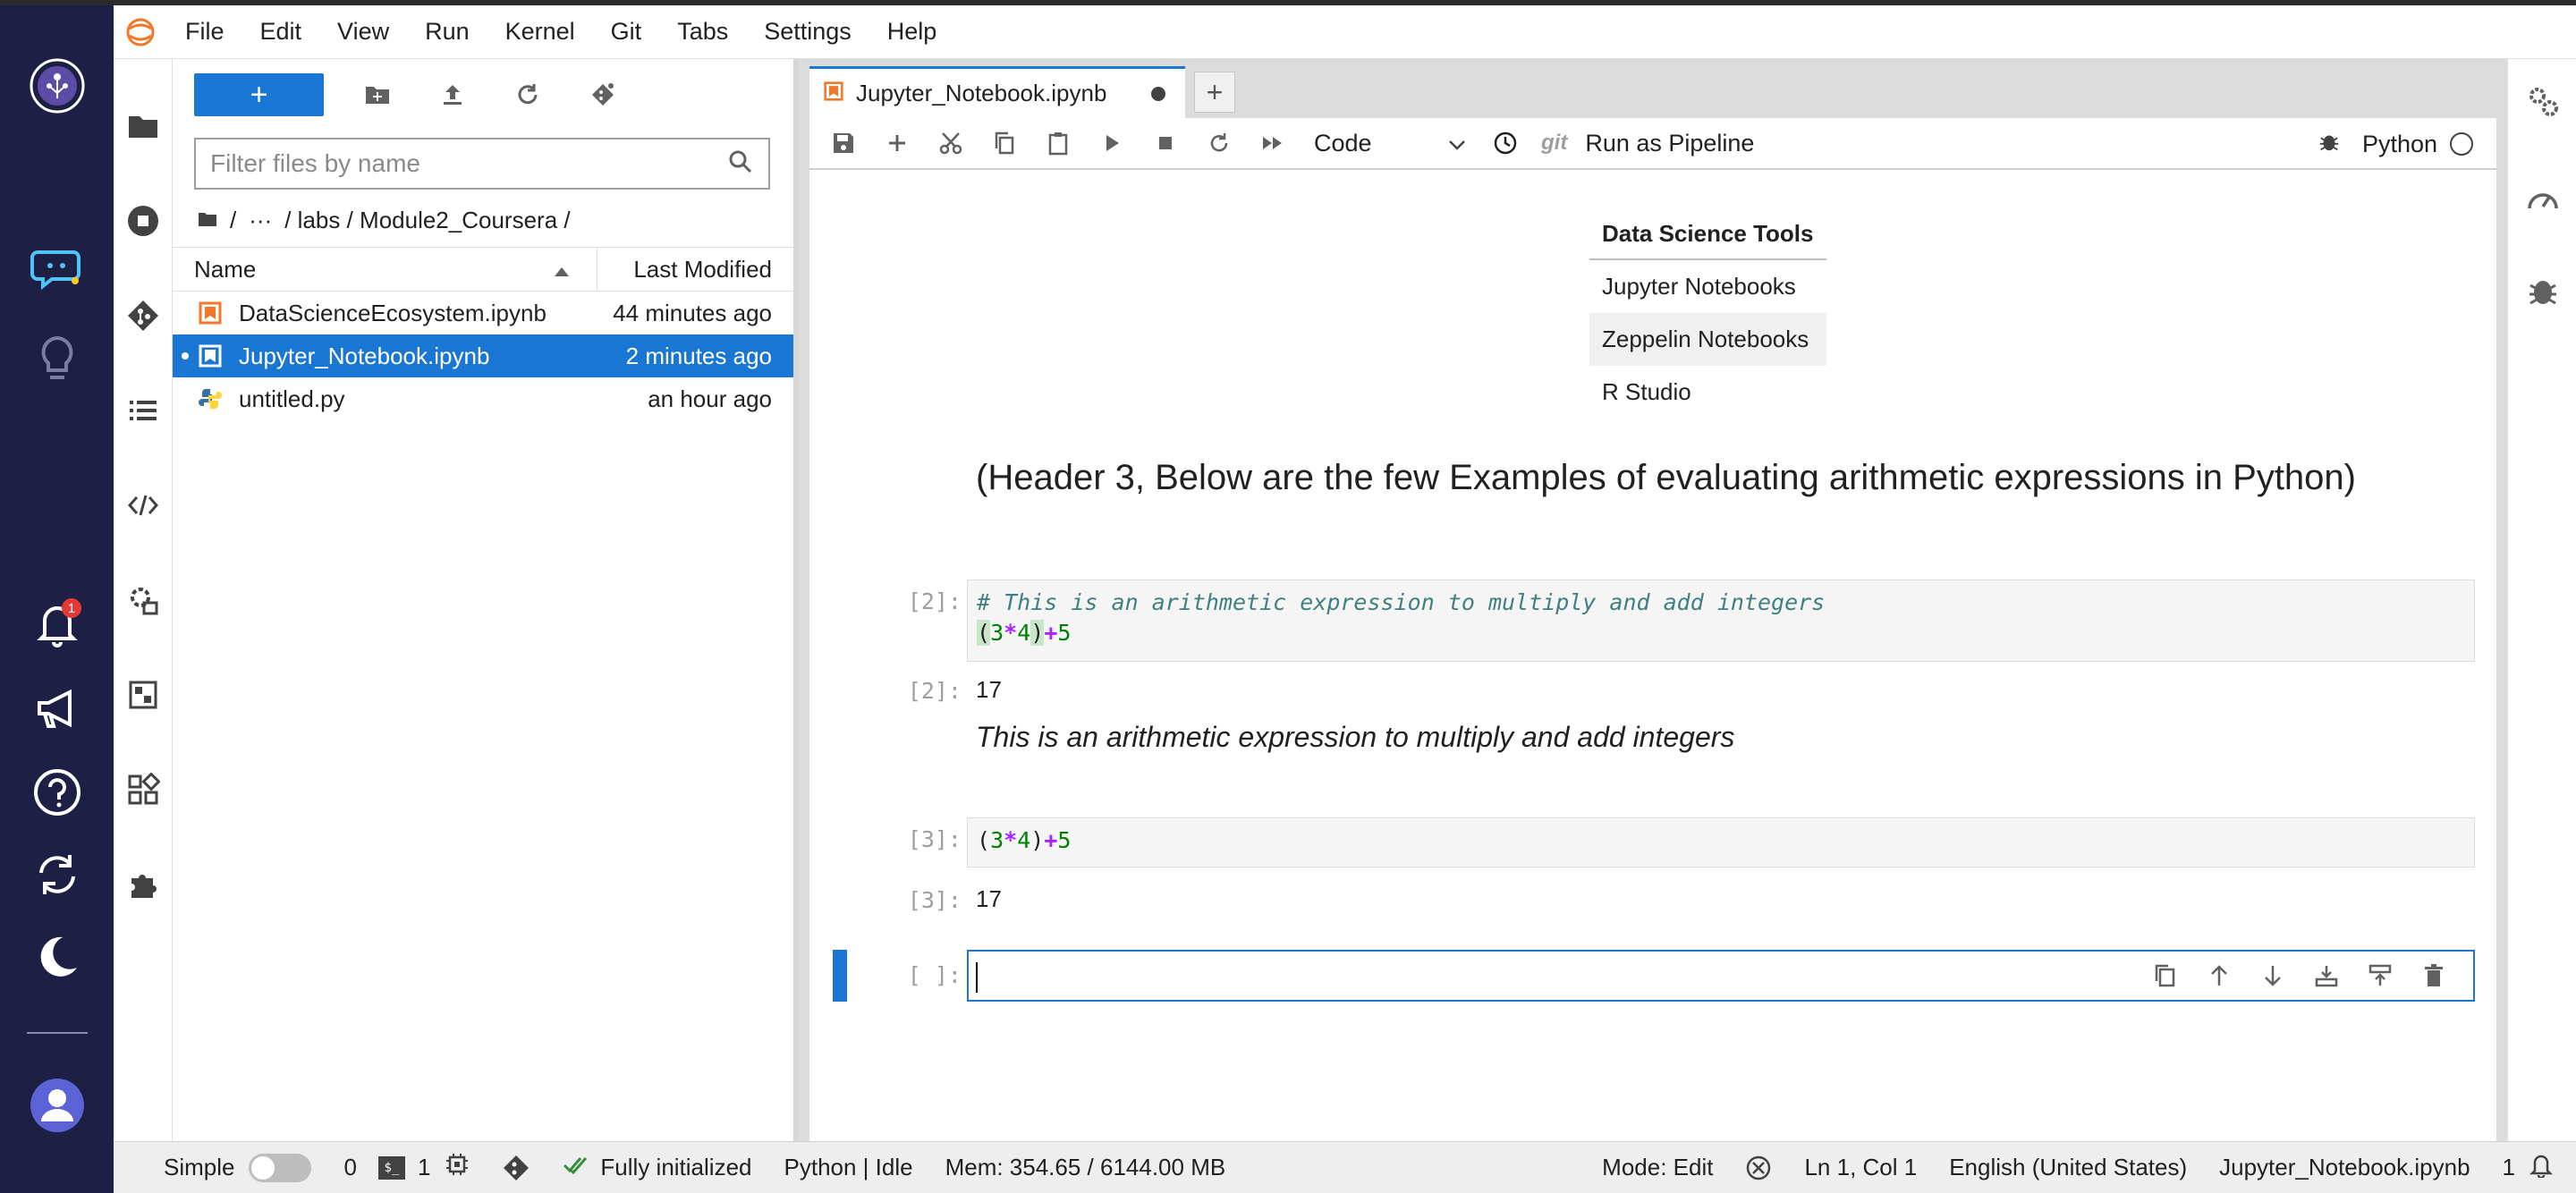 The width and height of the screenshot is (2576, 1193). I want to click on git-diff-label: git, so click(1554, 143).